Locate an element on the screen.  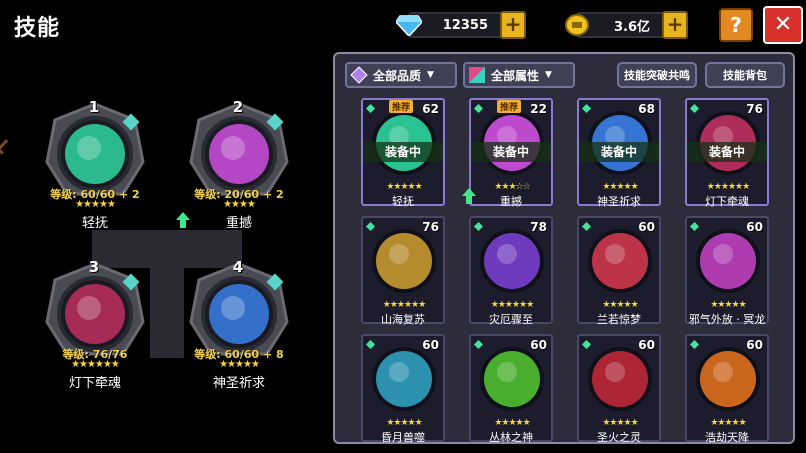
skill-card: 22 推荐装备中 ★★★☆☆ 重撼 is located at coordinates (511, 153).